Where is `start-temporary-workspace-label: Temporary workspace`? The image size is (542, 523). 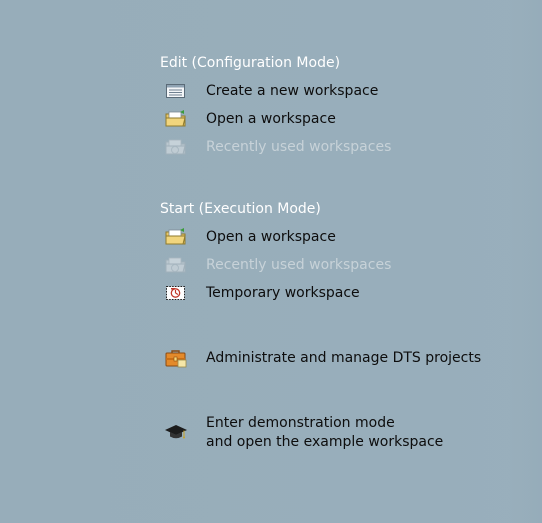 start-temporary-workspace-label: Temporary workspace is located at coordinates (283, 293).